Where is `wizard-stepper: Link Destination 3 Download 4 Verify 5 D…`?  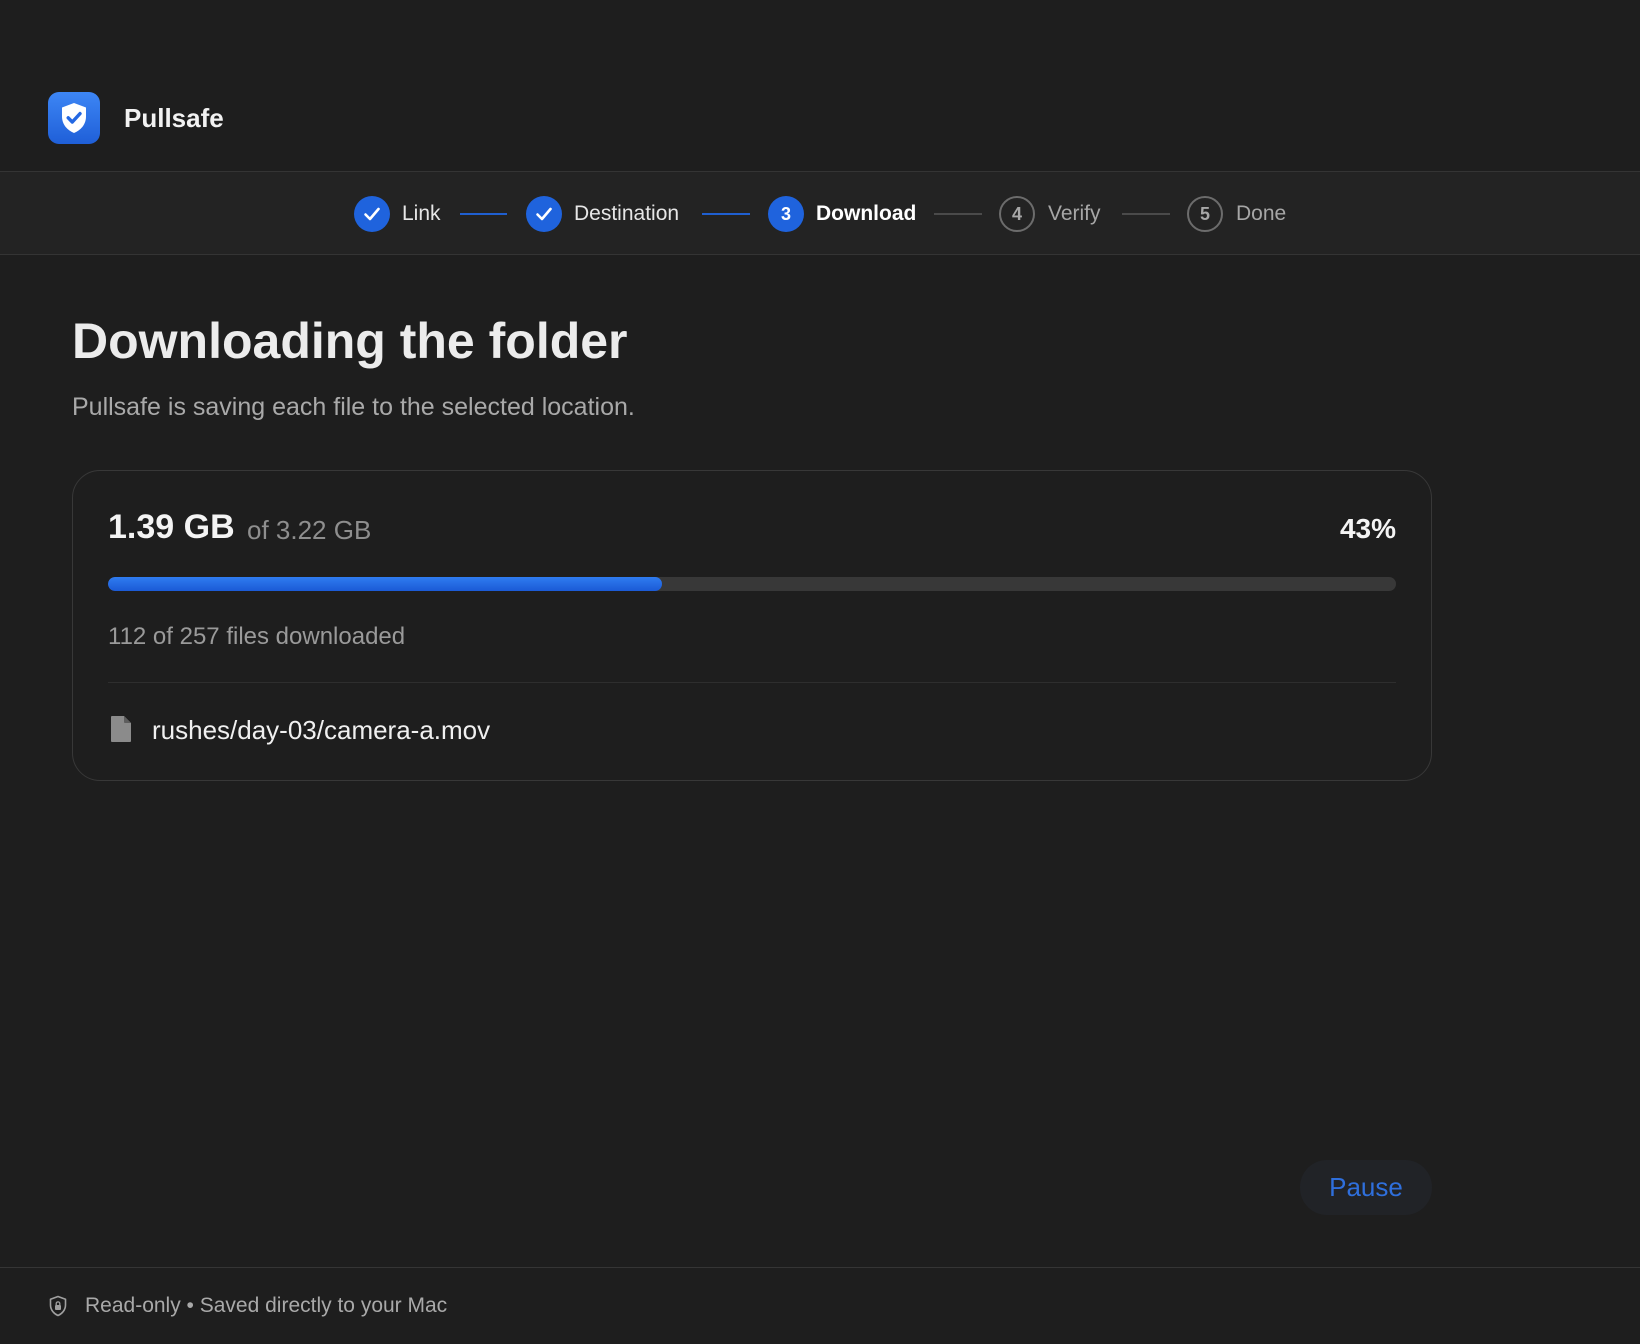
wizard-stepper: Link Destination 3 Download 4 Verify 5 D… is located at coordinates (820, 213).